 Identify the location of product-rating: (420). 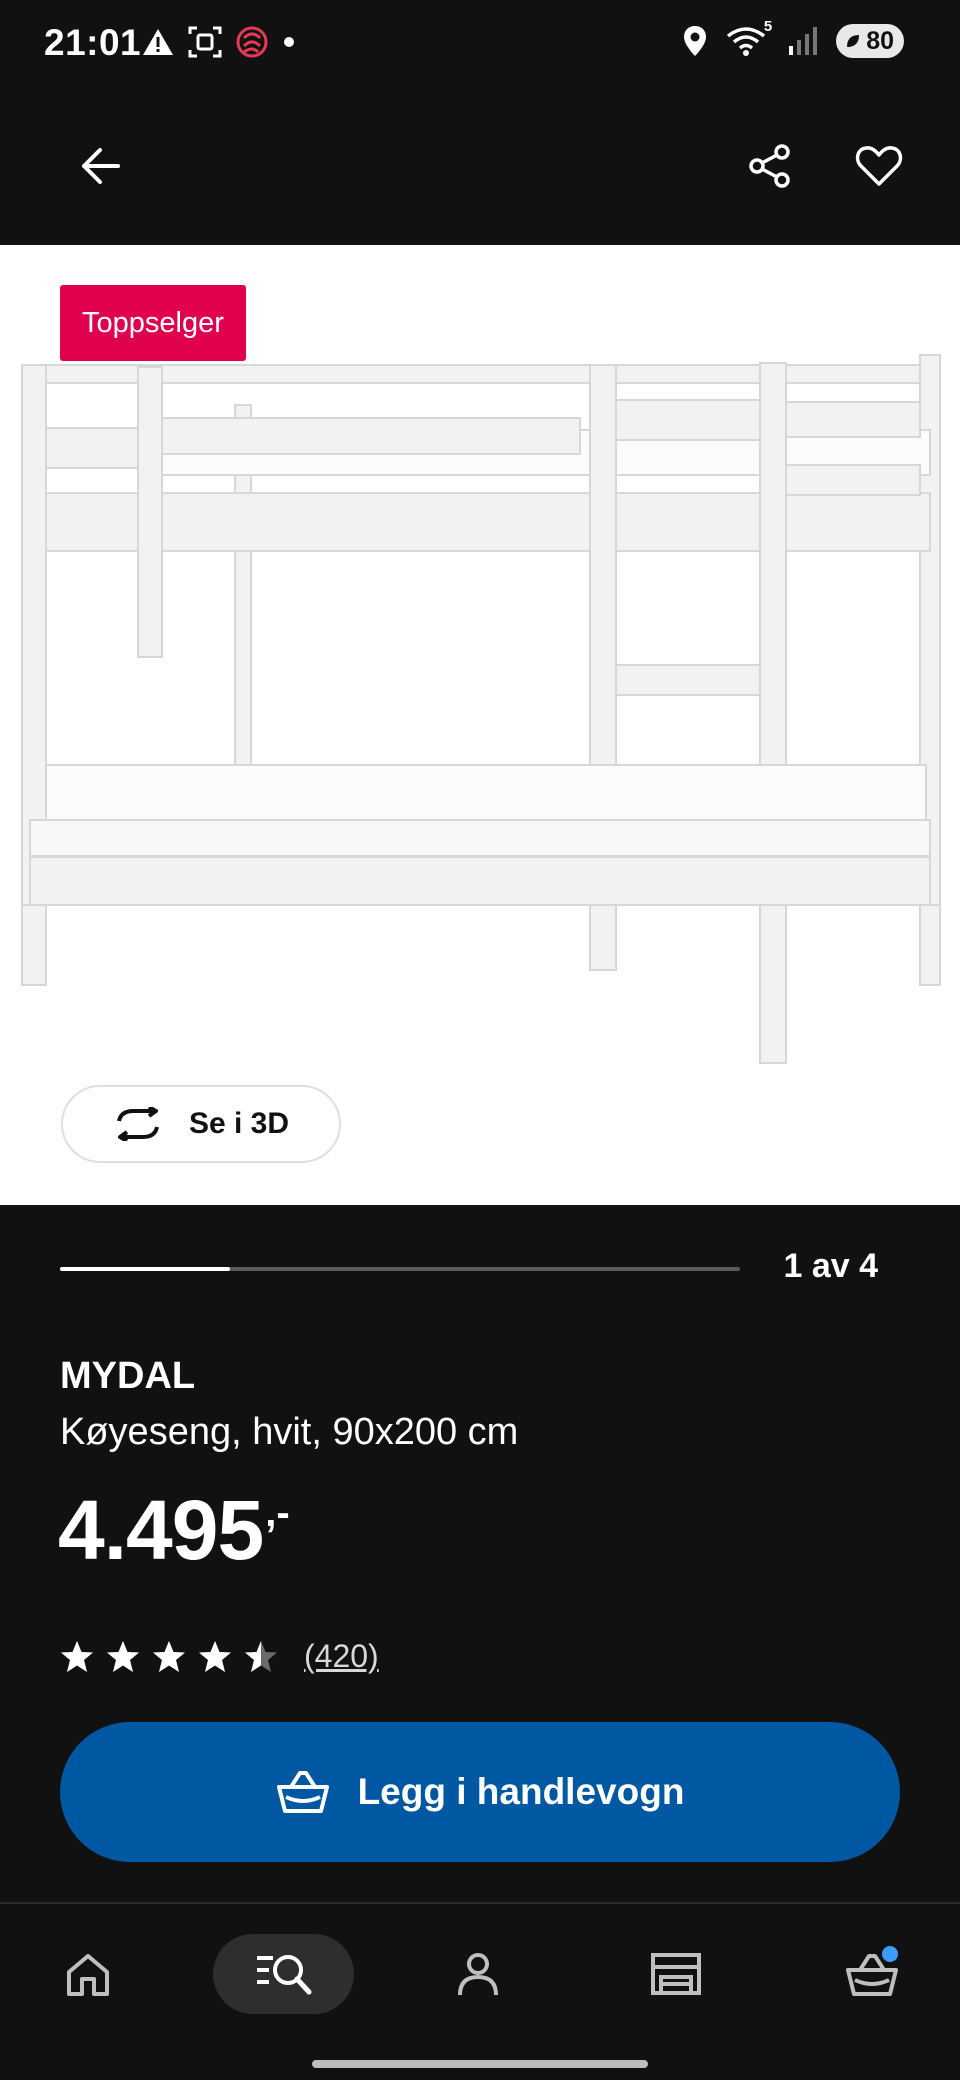
(219, 1656).